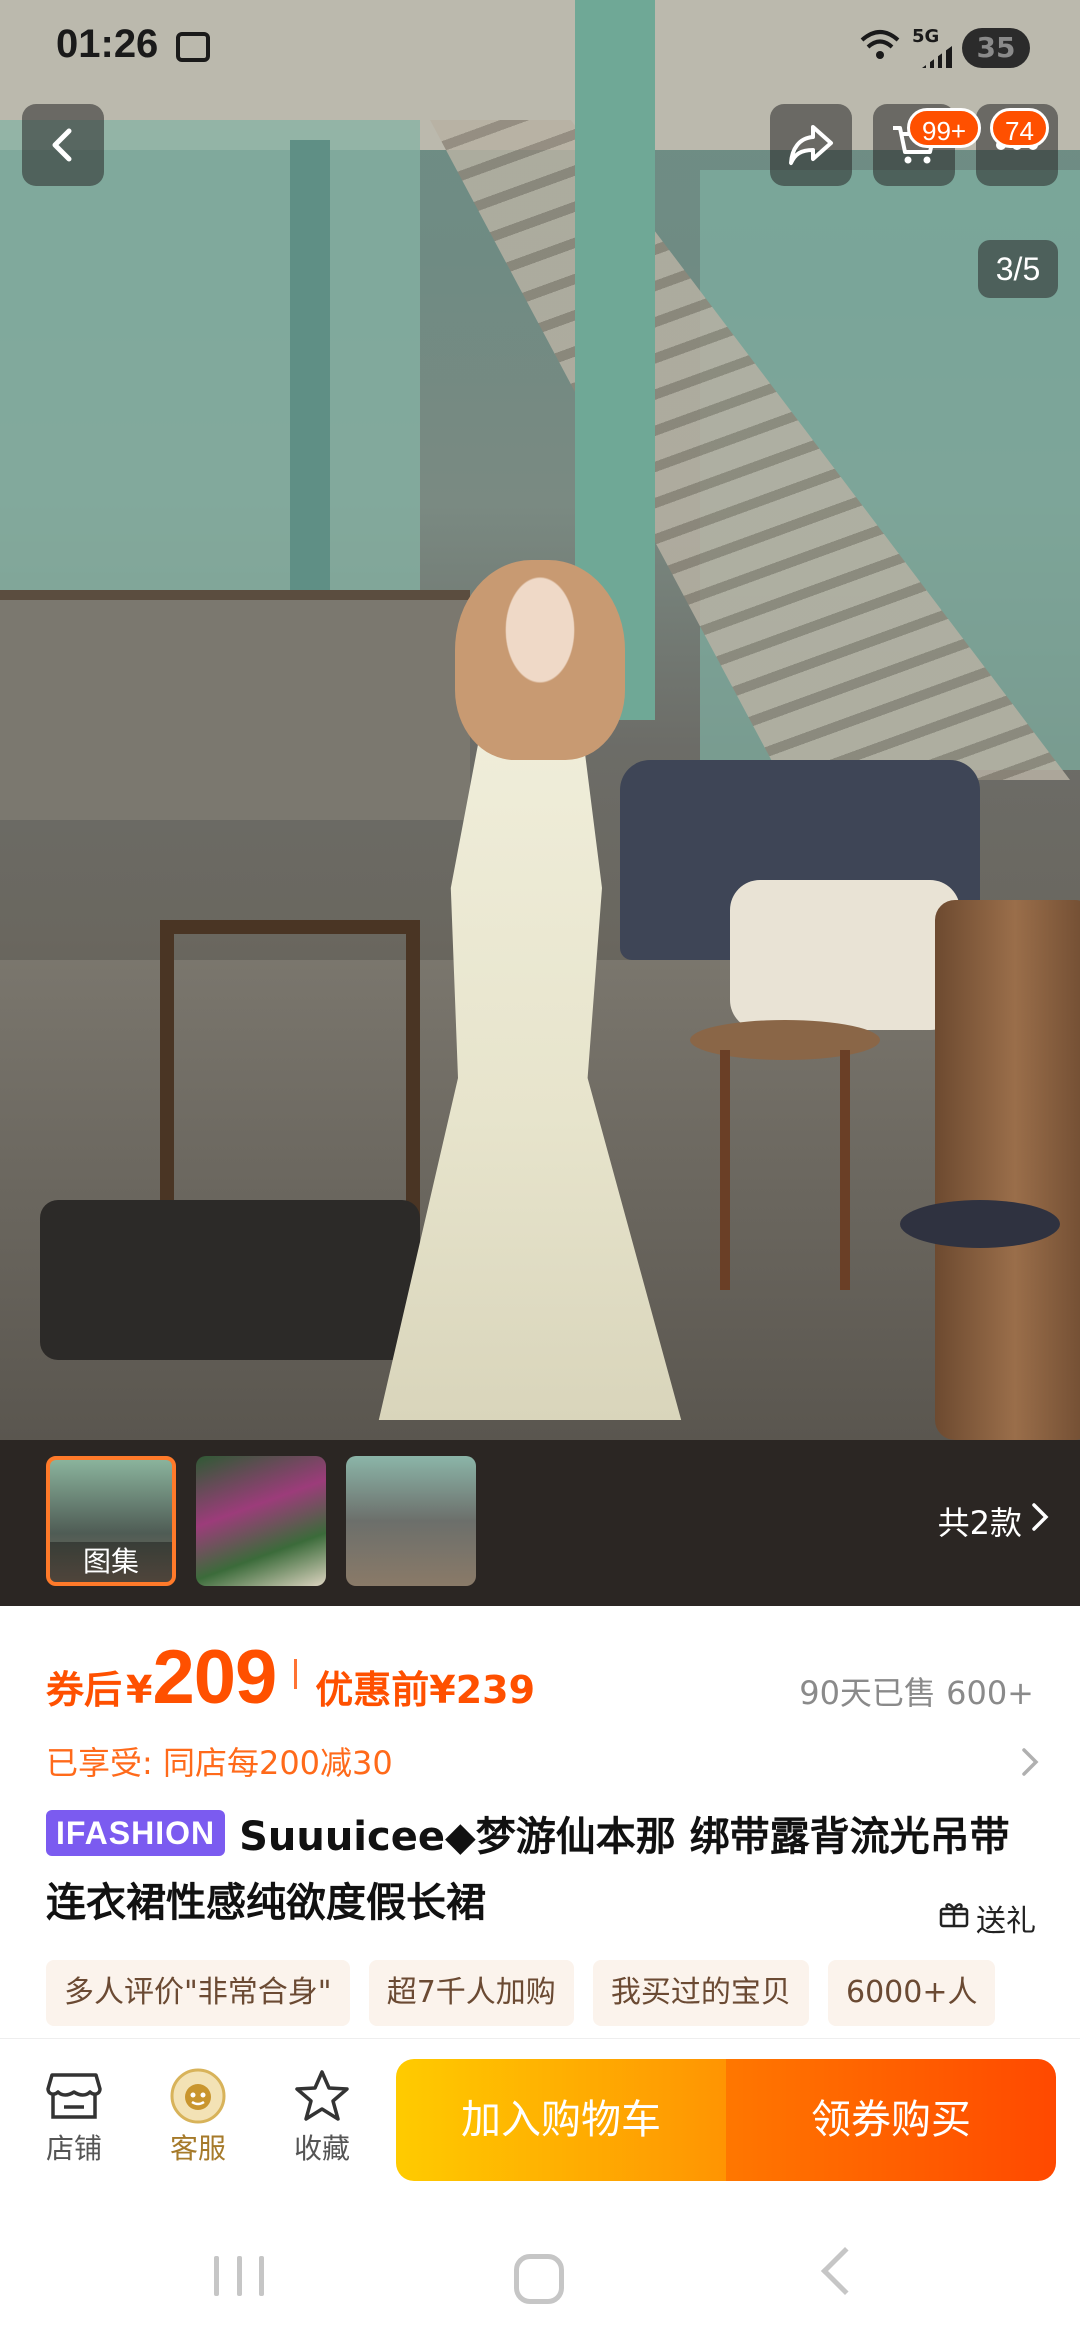 Image resolution: width=1080 pixels, height=2340 pixels. Describe the element at coordinates (111, 1521) in the screenshot. I see `thumbnail-gallery: 图集` at that location.